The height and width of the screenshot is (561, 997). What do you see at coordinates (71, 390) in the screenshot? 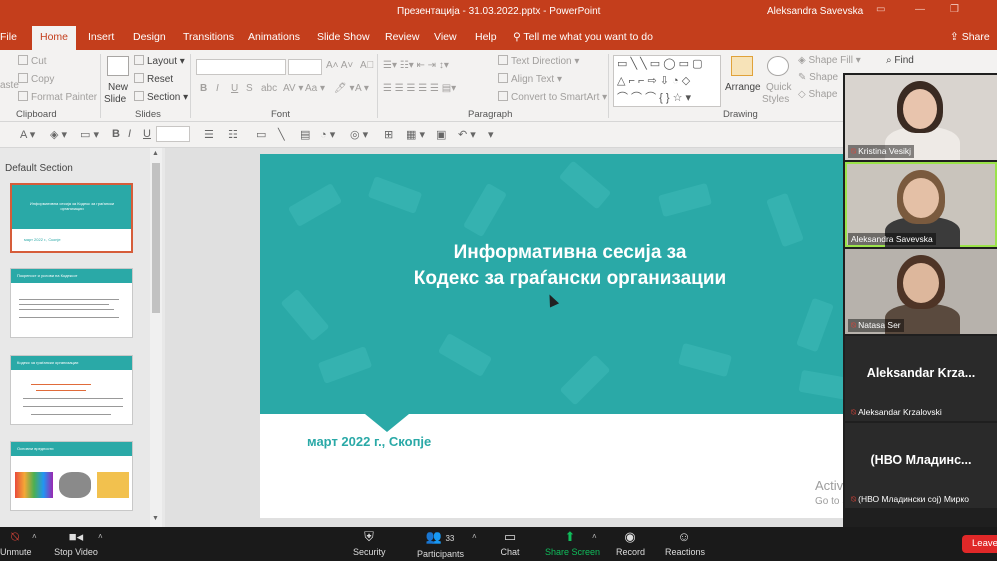
I see `slide-thumbnail-3: Кодекс за граѓански организации` at bounding box center [71, 390].